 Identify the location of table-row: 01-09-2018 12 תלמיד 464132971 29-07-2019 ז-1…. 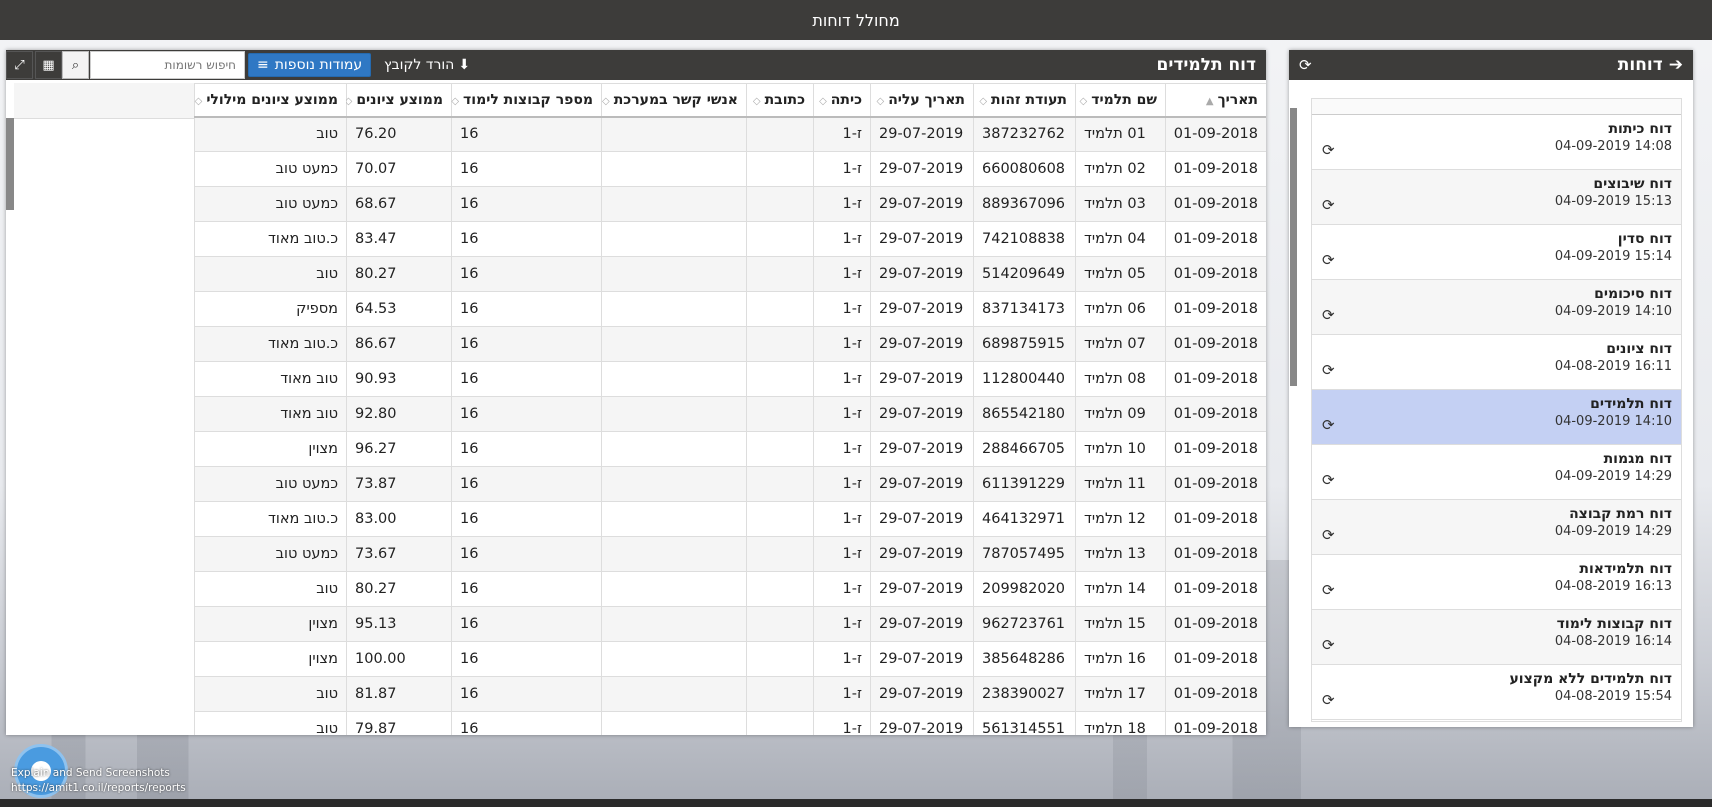
(730, 519).